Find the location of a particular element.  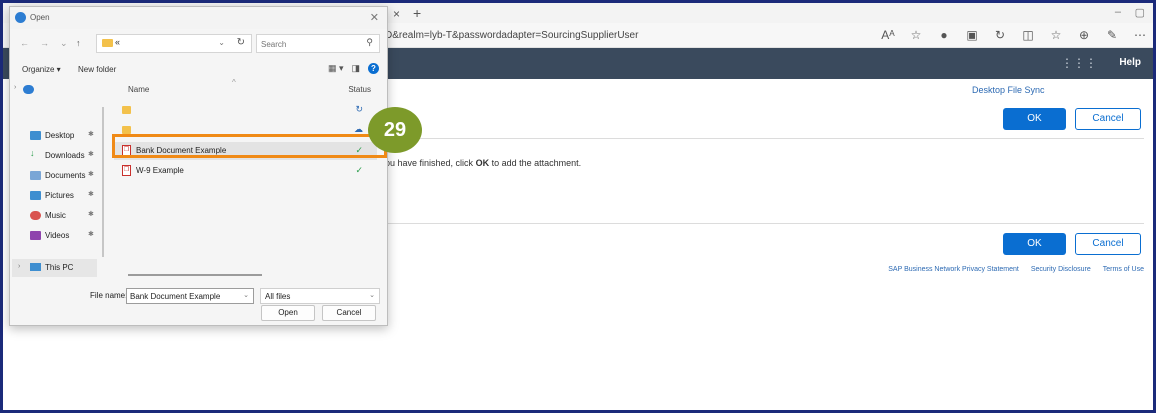

help-icon: ? is located at coordinates (373, 68).